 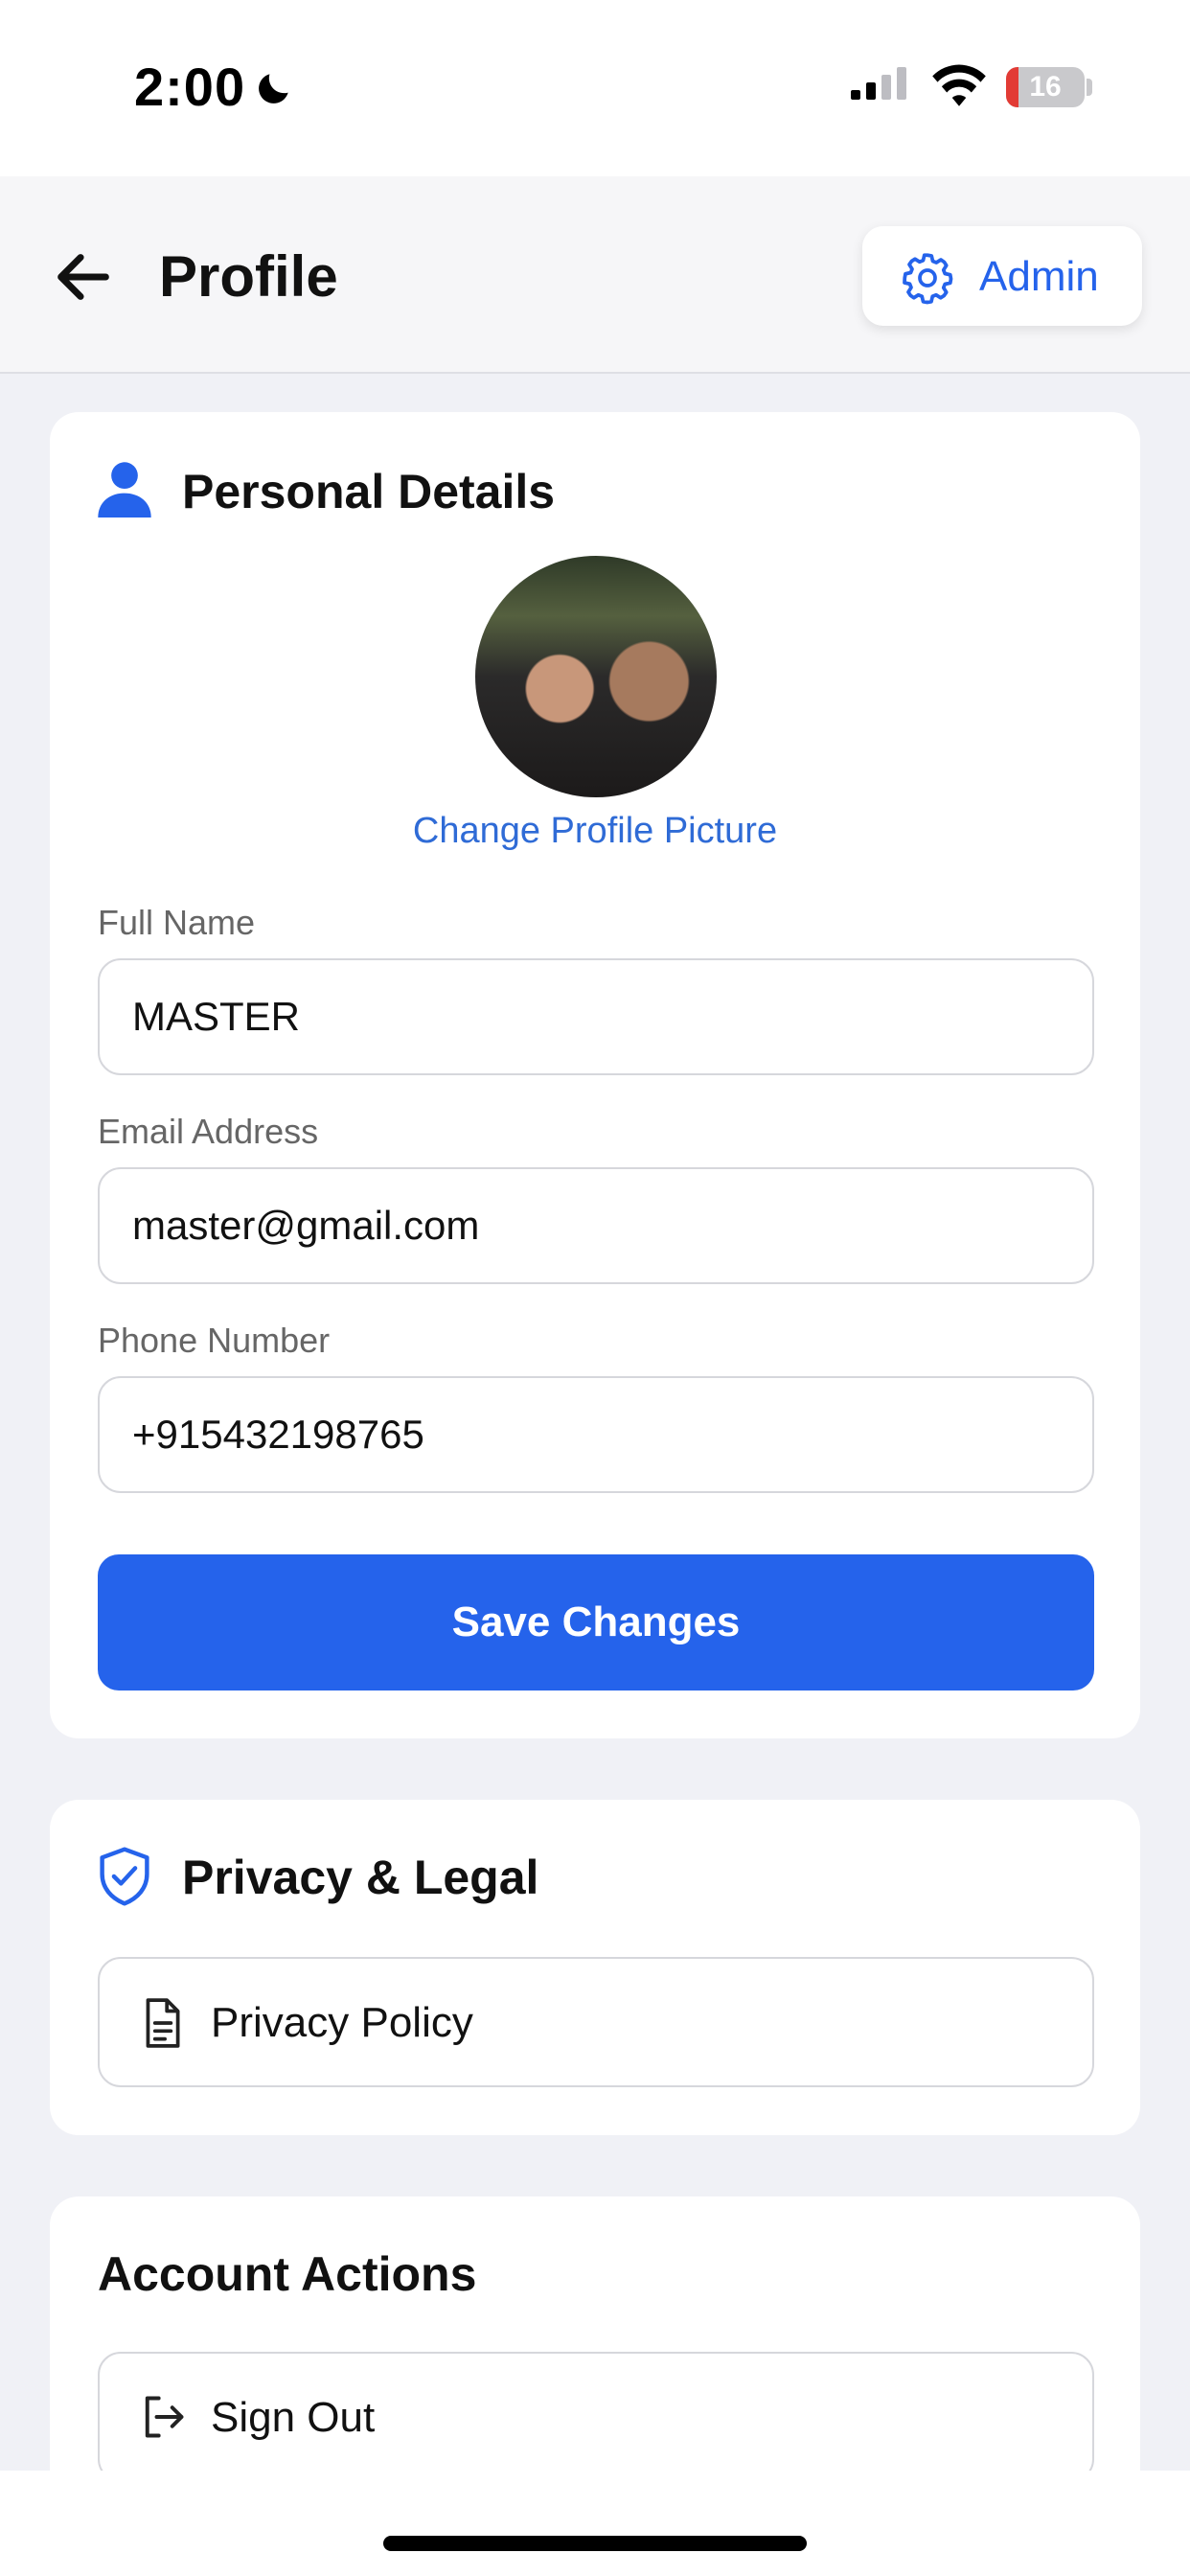 I want to click on admin-button: Admin, so click(x=1002, y=276).